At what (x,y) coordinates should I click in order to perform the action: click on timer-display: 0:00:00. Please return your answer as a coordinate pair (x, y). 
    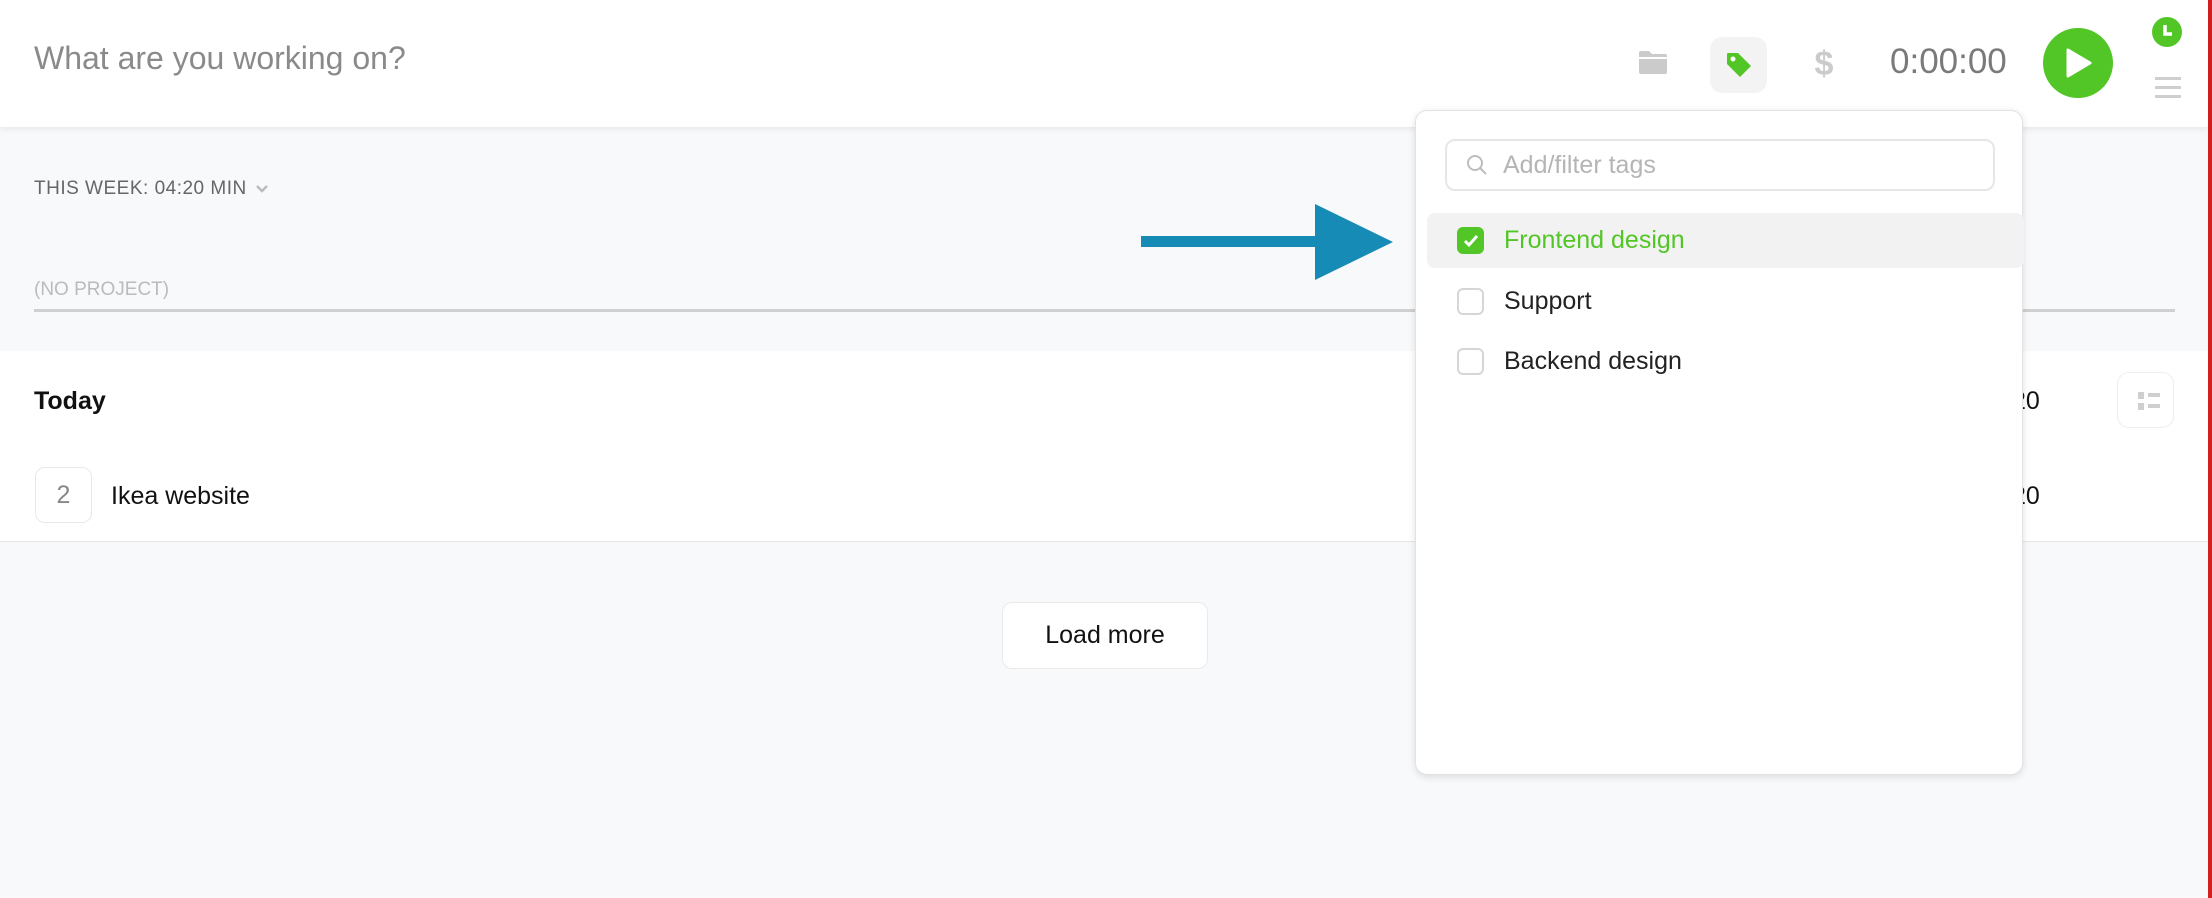
    Looking at the image, I should click on (1948, 61).